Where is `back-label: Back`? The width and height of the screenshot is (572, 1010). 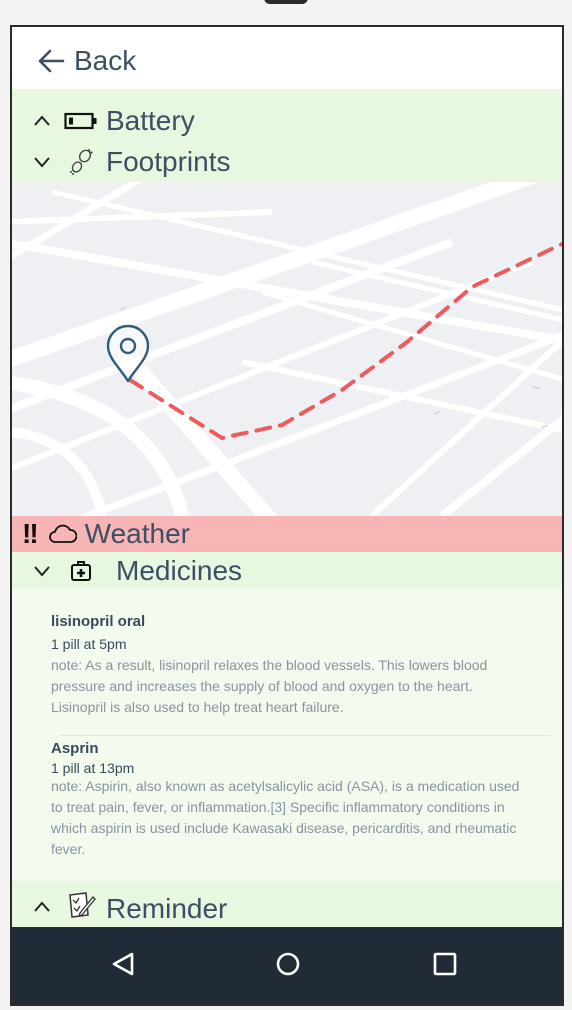 back-label: Back is located at coordinates (105, 60).